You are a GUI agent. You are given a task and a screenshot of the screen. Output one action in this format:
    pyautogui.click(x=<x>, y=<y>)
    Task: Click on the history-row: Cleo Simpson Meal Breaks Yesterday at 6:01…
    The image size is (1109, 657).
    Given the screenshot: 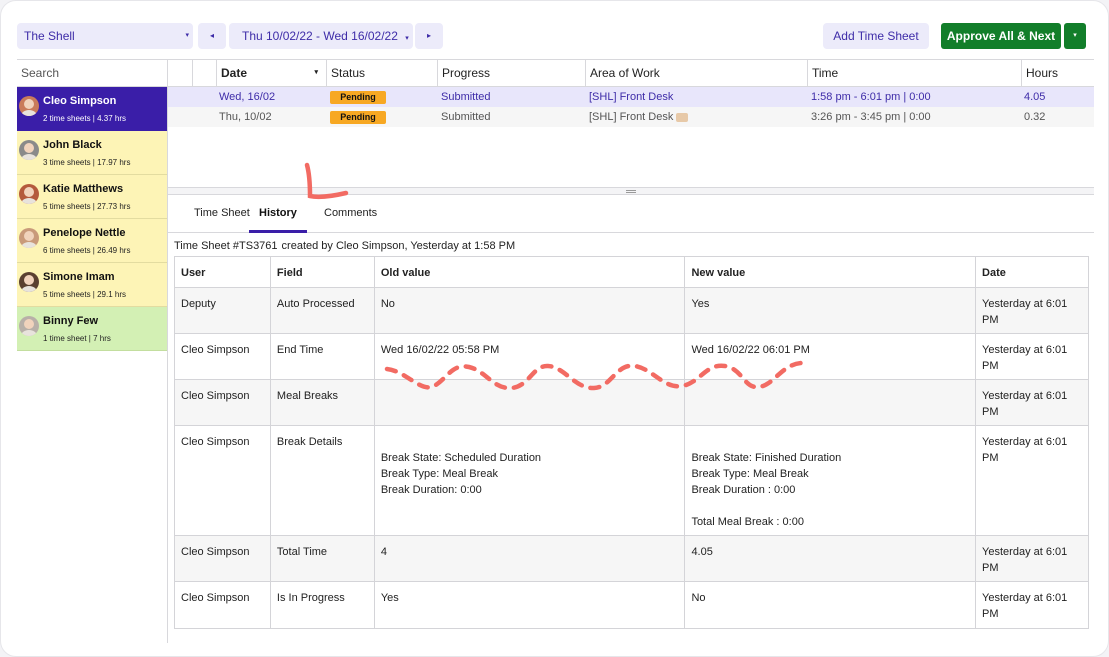 What is the action you would take?
    pyautogui.click(x=631, y=402)
    